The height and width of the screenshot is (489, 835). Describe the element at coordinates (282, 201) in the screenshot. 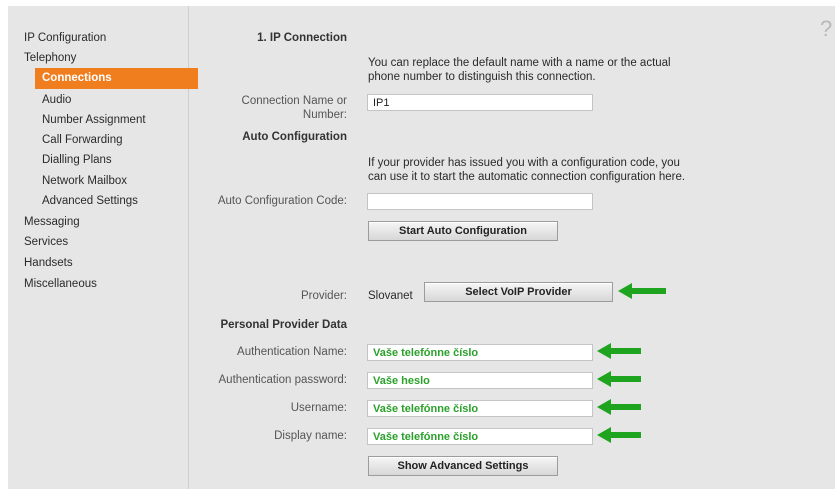

I see `auto-configuration-code-label: Auto Configuration Code:` at that location.